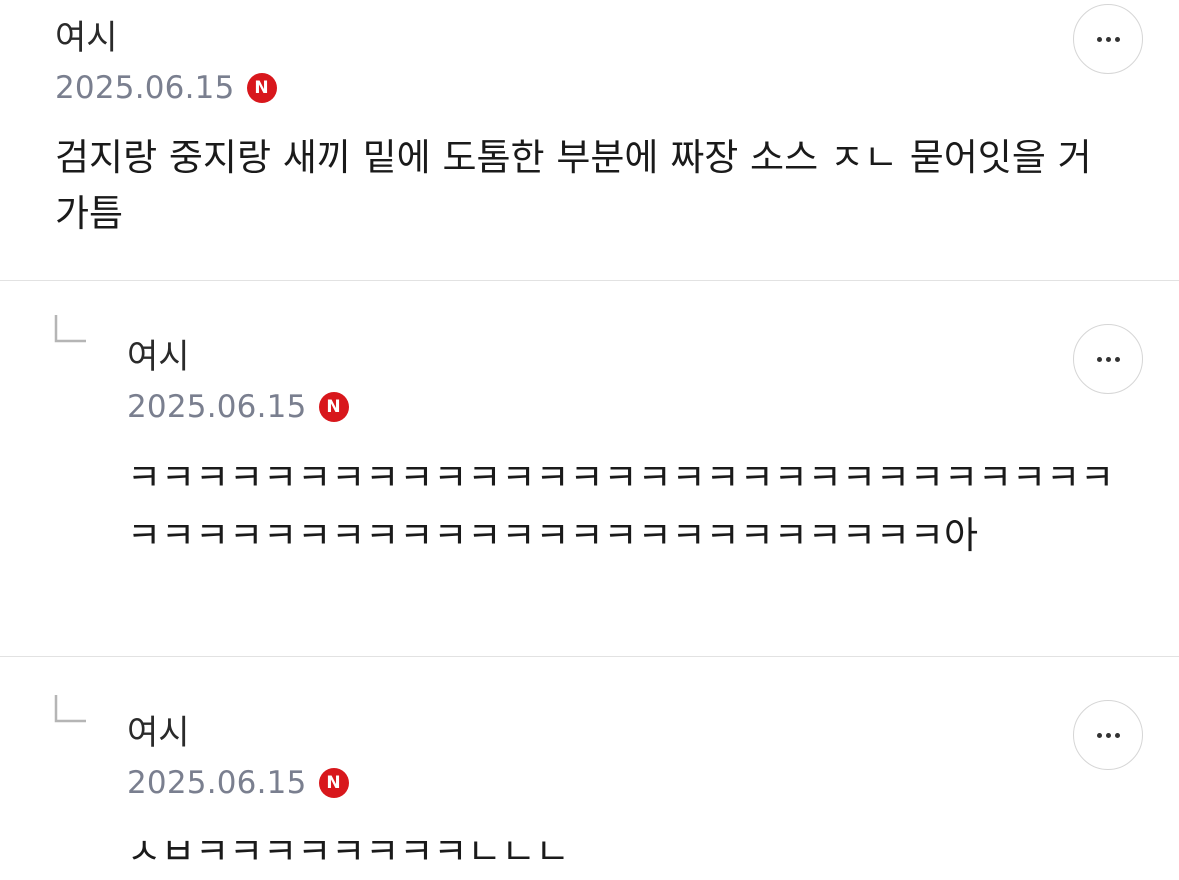 The height and width of the screenshot is (880, 1179). Describe the element at coordinates (573, 185) in the screenshot. I see `comment-text: 검지랑 중지랑 새끼 밑에 도톰한 부분에 짜장 소스 ㅈㄴ 묻어잇을 거 가틈` at that location.